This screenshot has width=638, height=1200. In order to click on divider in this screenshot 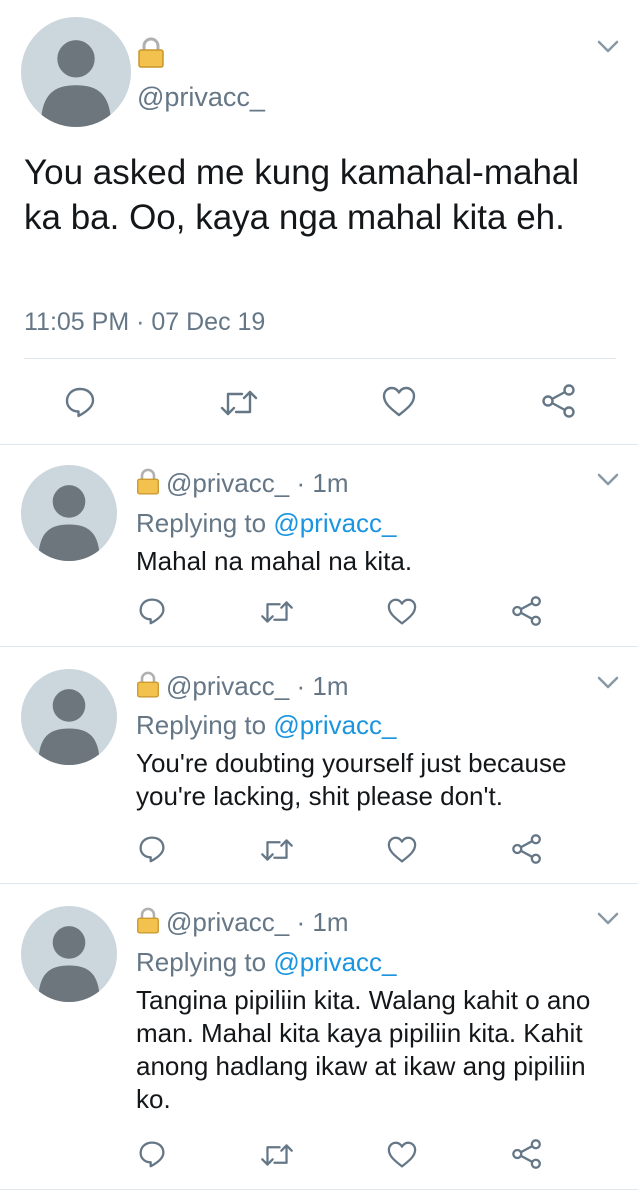, I will do `click(320, 358)`.